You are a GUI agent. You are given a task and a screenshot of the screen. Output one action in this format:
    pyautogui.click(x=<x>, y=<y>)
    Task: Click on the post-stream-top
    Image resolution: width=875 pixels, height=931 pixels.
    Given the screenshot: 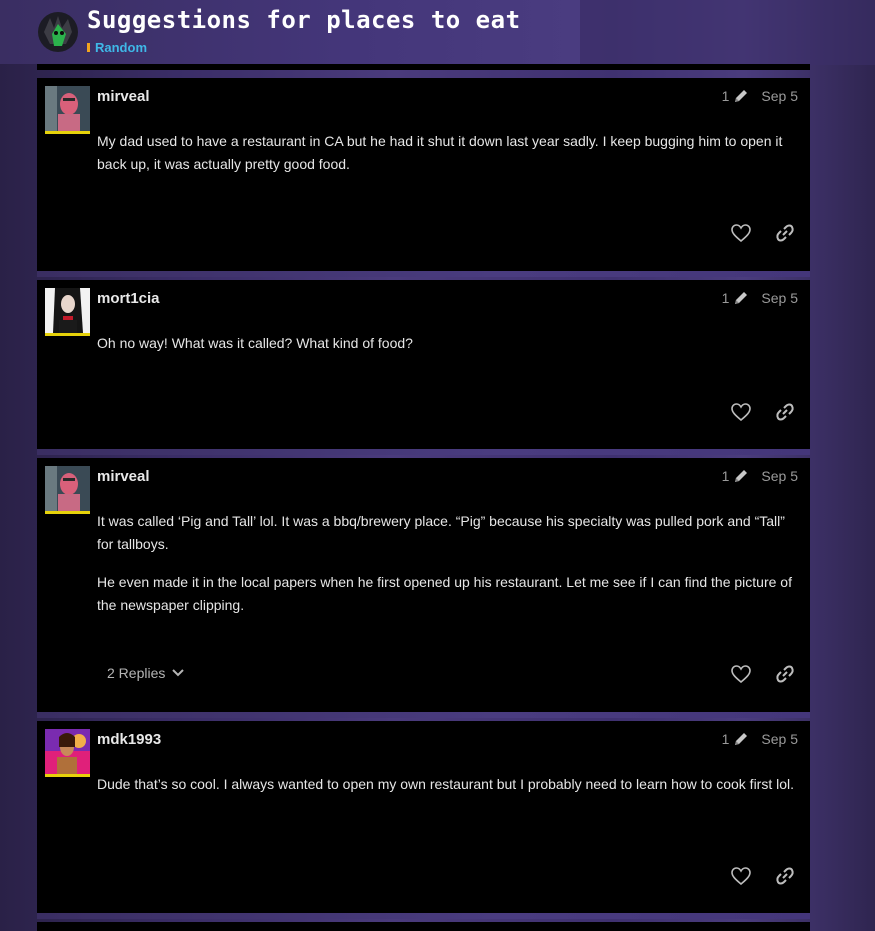 What is the action you would take?
    pyautogui.click(x=423, y=67)
    